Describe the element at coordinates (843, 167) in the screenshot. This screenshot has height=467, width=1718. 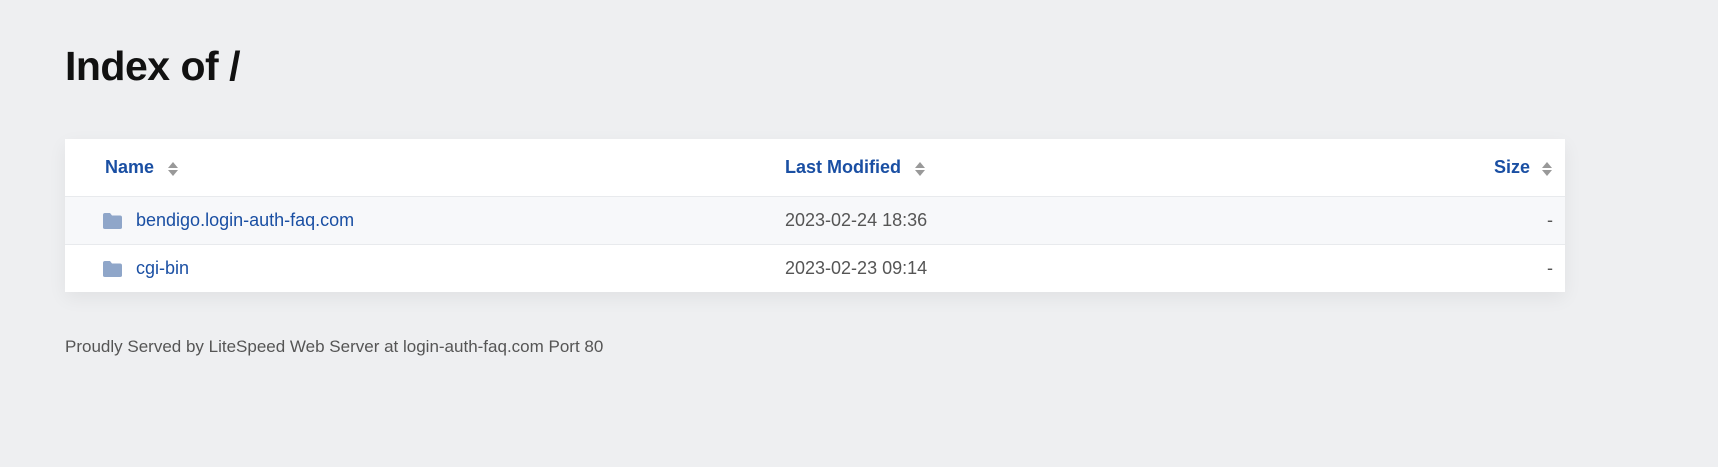
I see `sort-by-modified-link: Last Modified` at that location.